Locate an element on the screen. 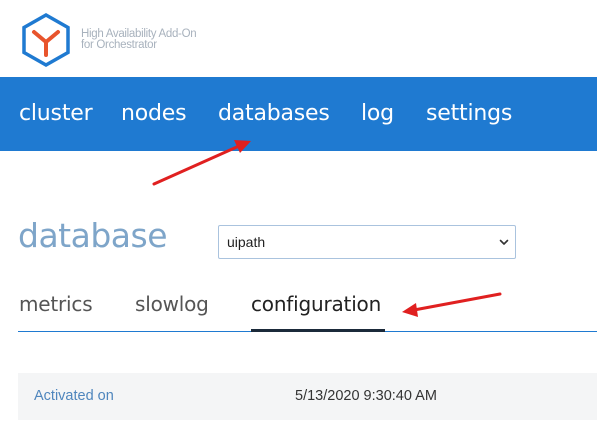 This screenshot has width=597, height=432. nav-item-nodes: nodes is located at coordinates (154, 114).